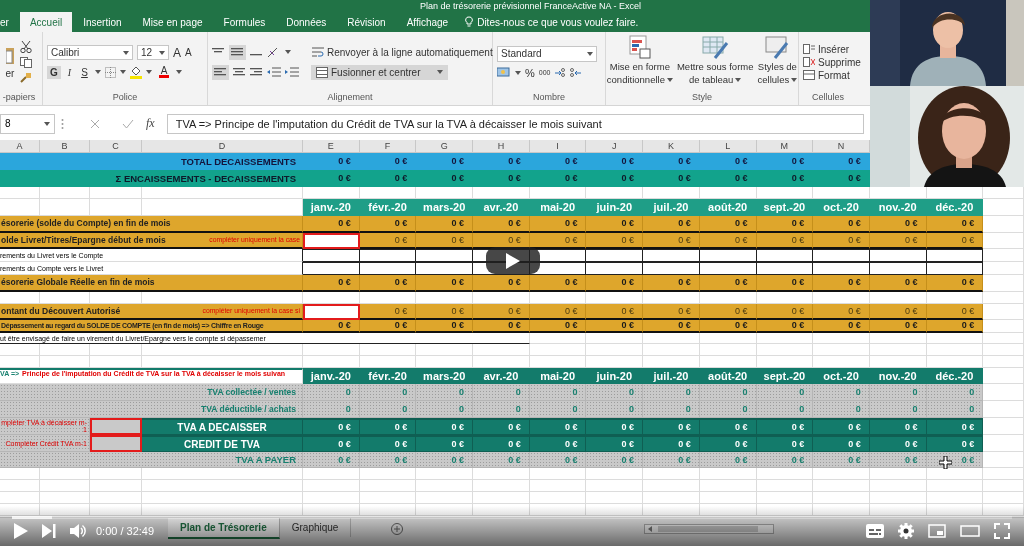 This screenshot has width=1024, height=546. I want to click on function-button: fx, so click(150, 123).